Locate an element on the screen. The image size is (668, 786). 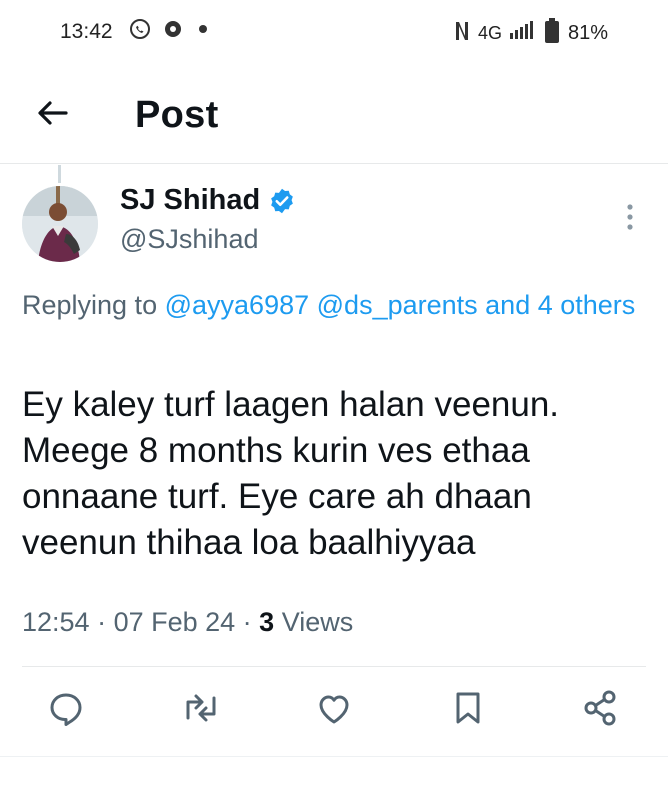
action-bar is located at coordinates (334, 713).